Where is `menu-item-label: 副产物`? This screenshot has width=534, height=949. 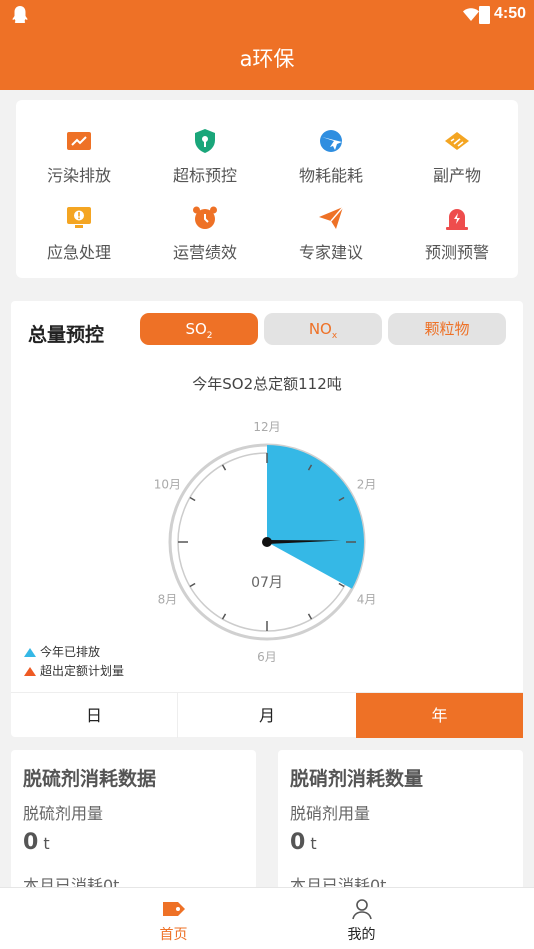
menu-item-label: 副产物 is located at coordinates (456, 175).